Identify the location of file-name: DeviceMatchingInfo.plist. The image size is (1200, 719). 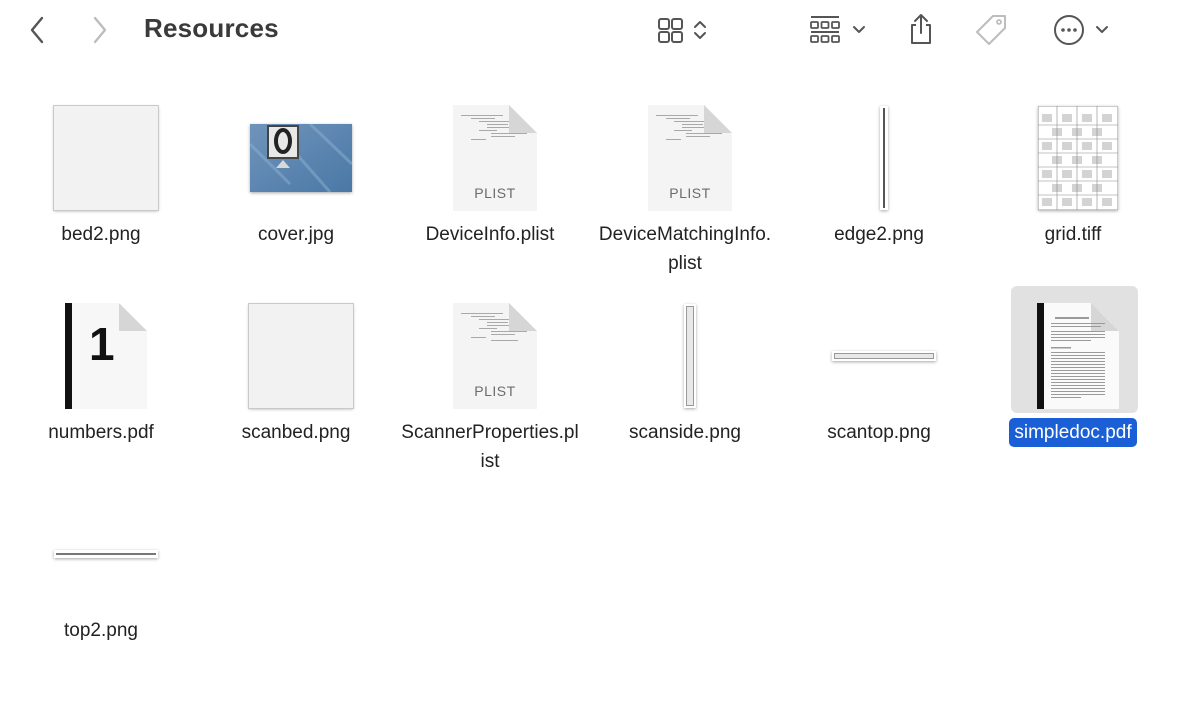
(685, 249).